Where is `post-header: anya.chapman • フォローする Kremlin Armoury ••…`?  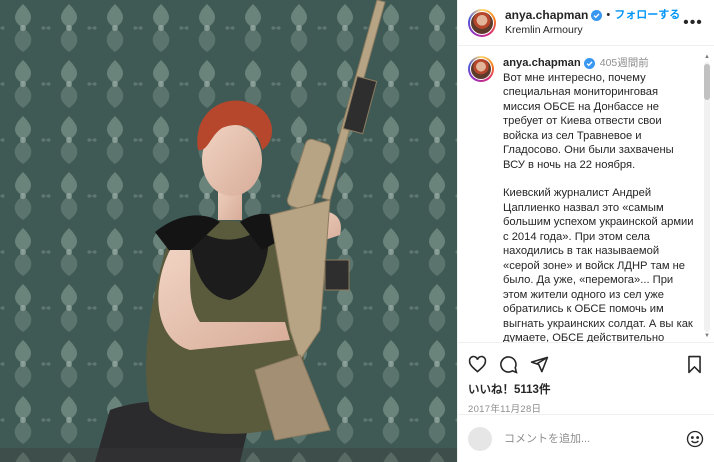 post-header: anya.chapman • フォローする Kremlin Armoury ••… is located at coordinates (586, 23).